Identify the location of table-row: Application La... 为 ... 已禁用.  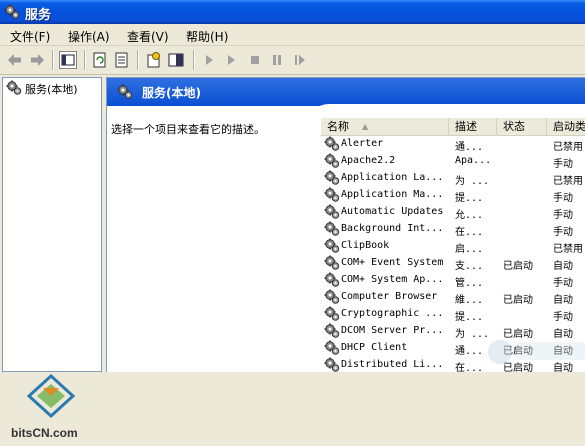
(453, 178).